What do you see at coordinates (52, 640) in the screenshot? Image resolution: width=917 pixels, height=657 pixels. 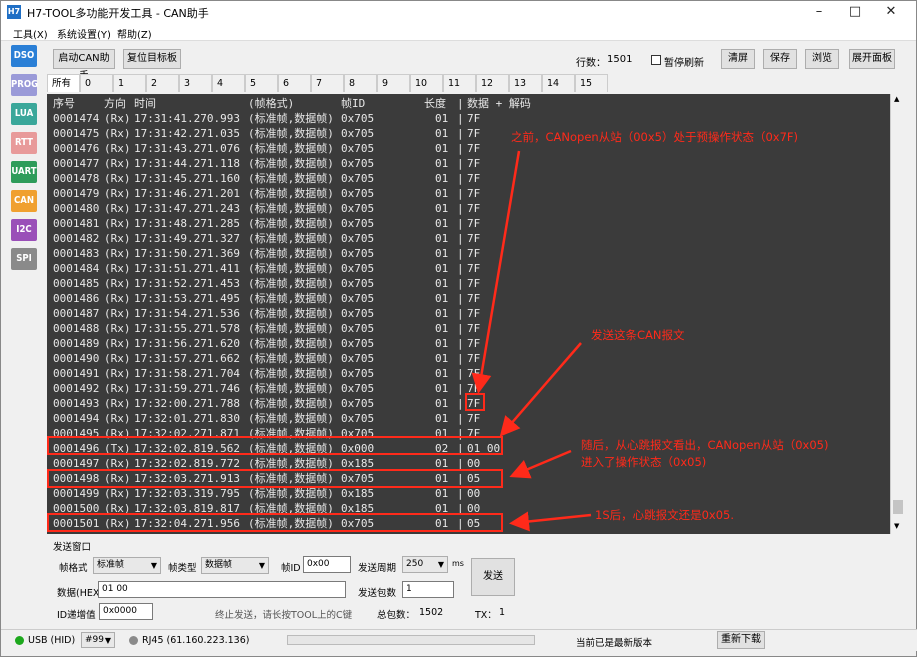 I see `usb-status: USB (HID)` at bounding box center [52, 640].